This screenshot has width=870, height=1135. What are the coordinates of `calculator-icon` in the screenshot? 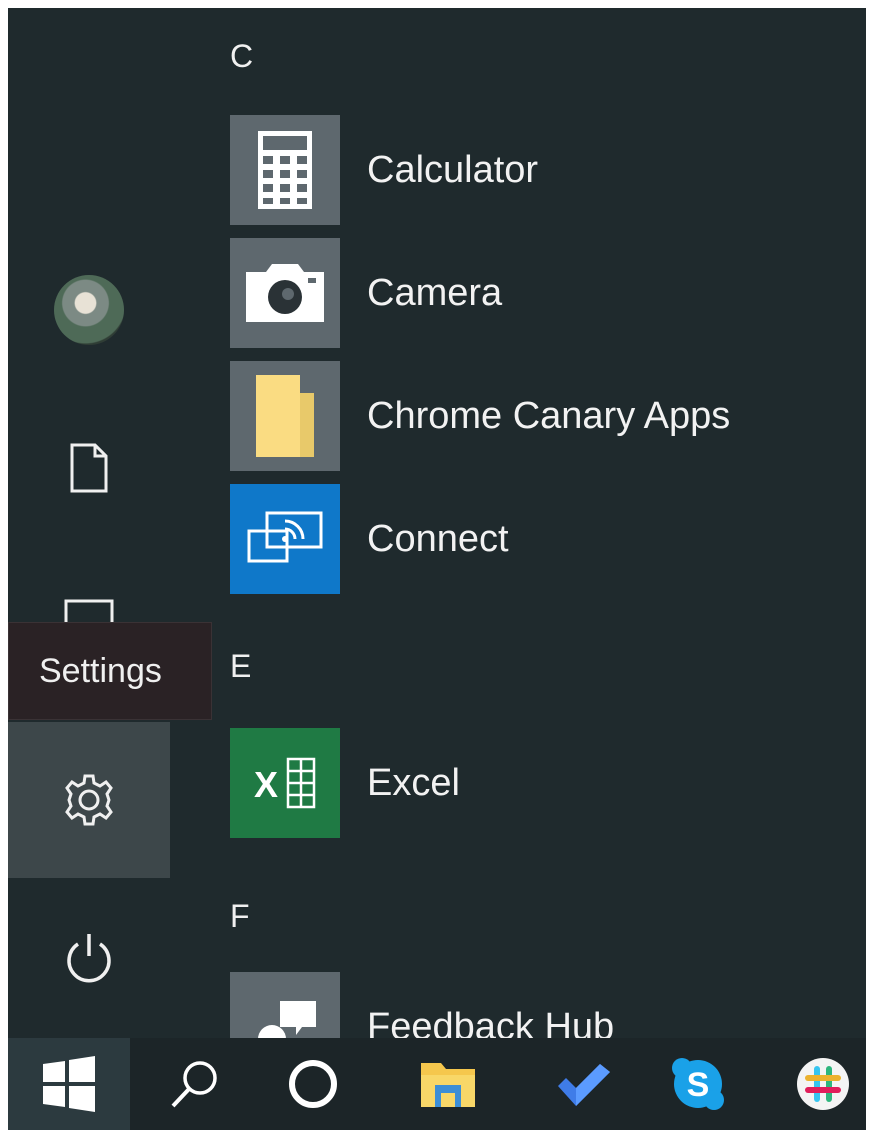 It's located at (285, 170).